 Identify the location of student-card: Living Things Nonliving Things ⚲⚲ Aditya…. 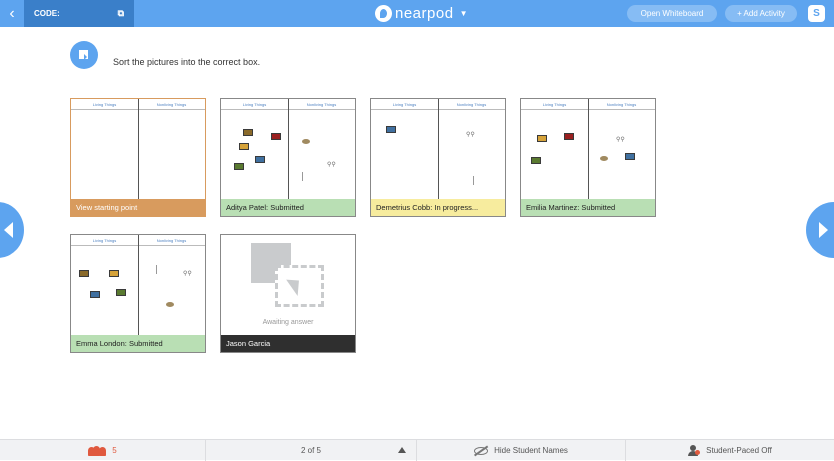
(288, 157).